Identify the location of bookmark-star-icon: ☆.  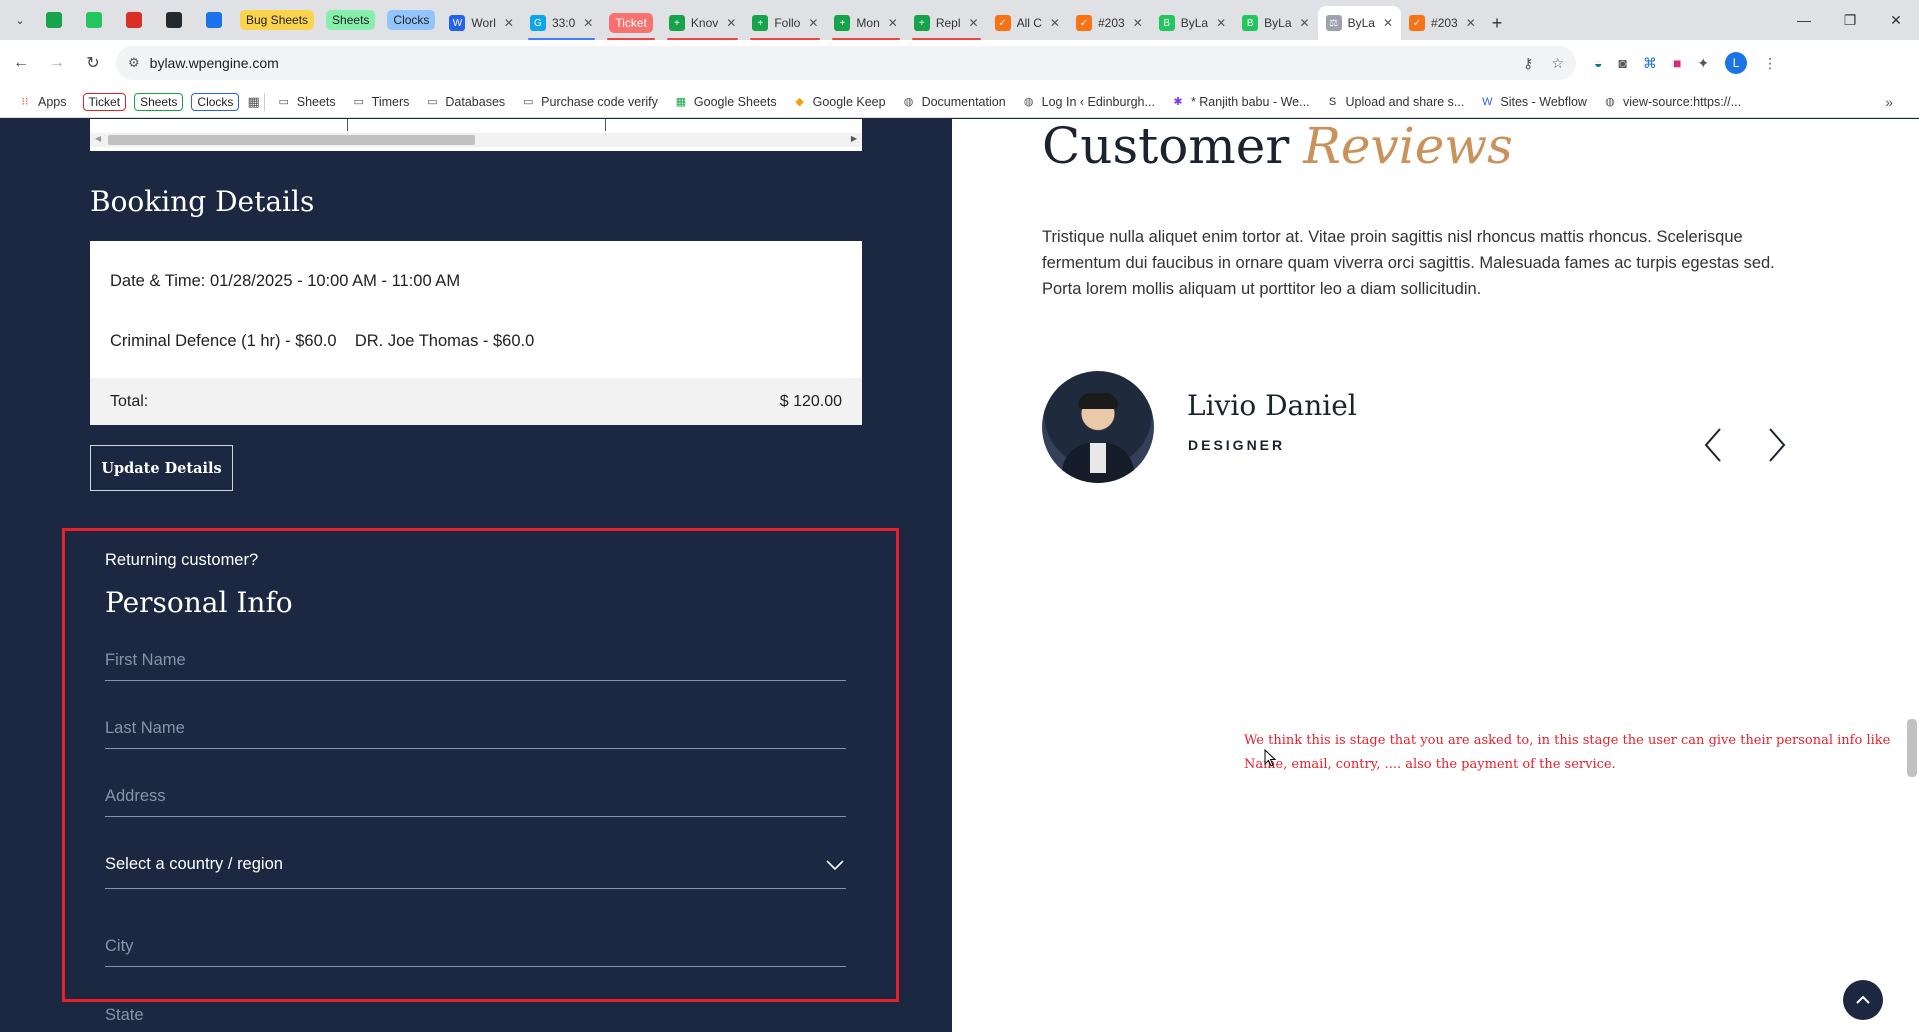
(1557, 63).